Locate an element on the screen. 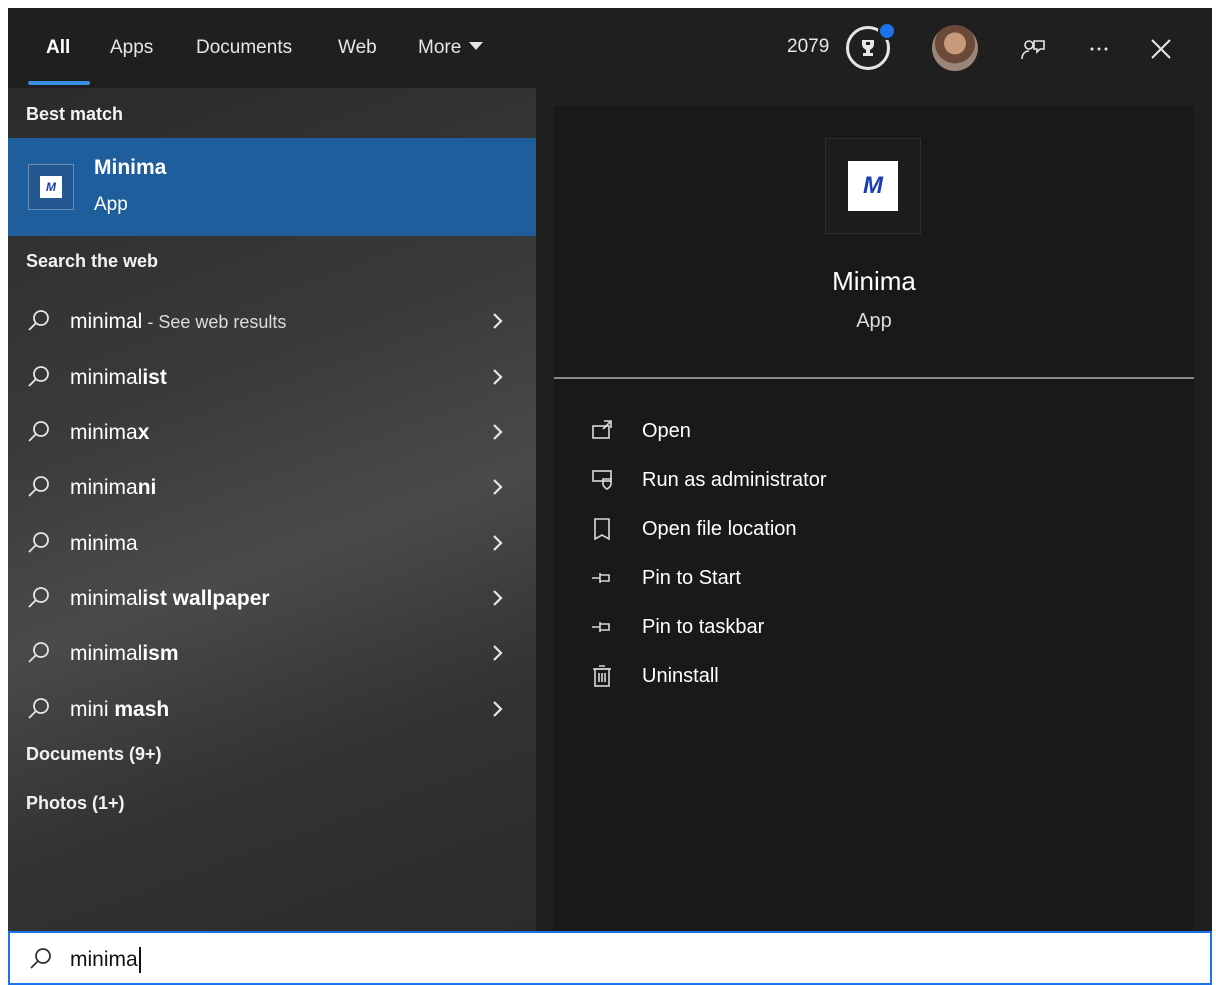 The image size is (1216, 985). minima-app-large-icon: M is located at coordinates (873, 186).